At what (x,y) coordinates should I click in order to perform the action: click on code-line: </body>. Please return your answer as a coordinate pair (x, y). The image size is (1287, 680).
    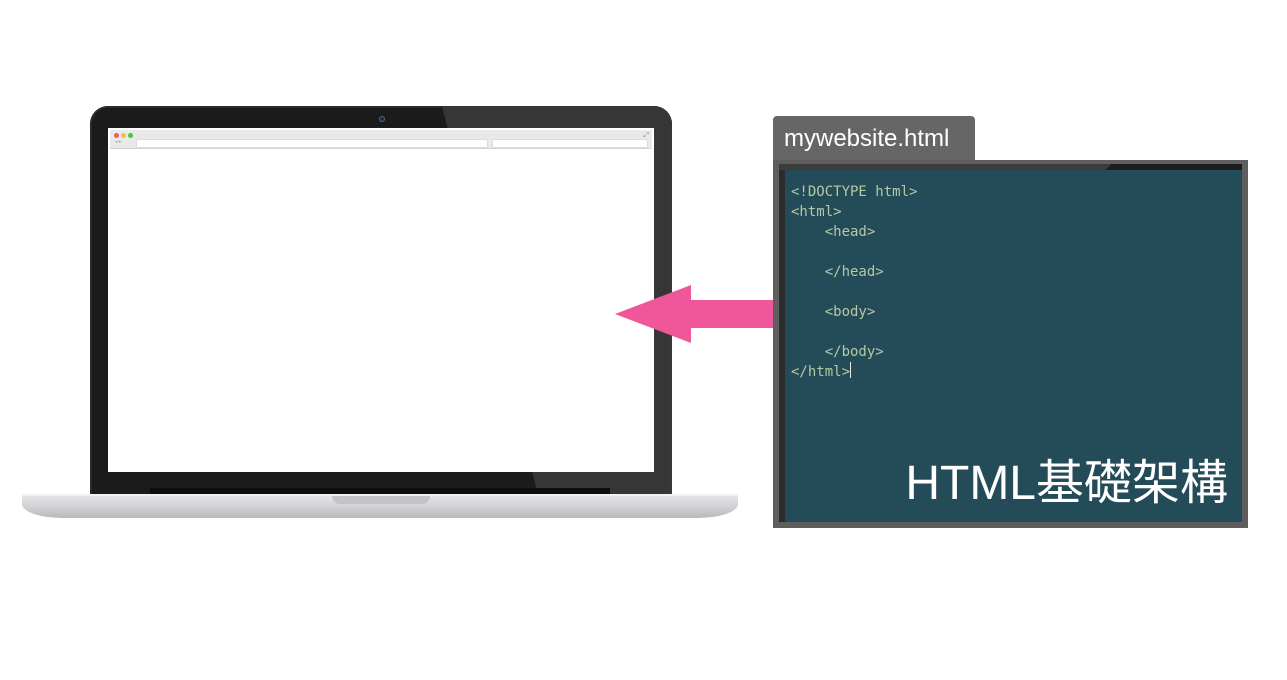
    Looking at the image, I should click on (837, 352).